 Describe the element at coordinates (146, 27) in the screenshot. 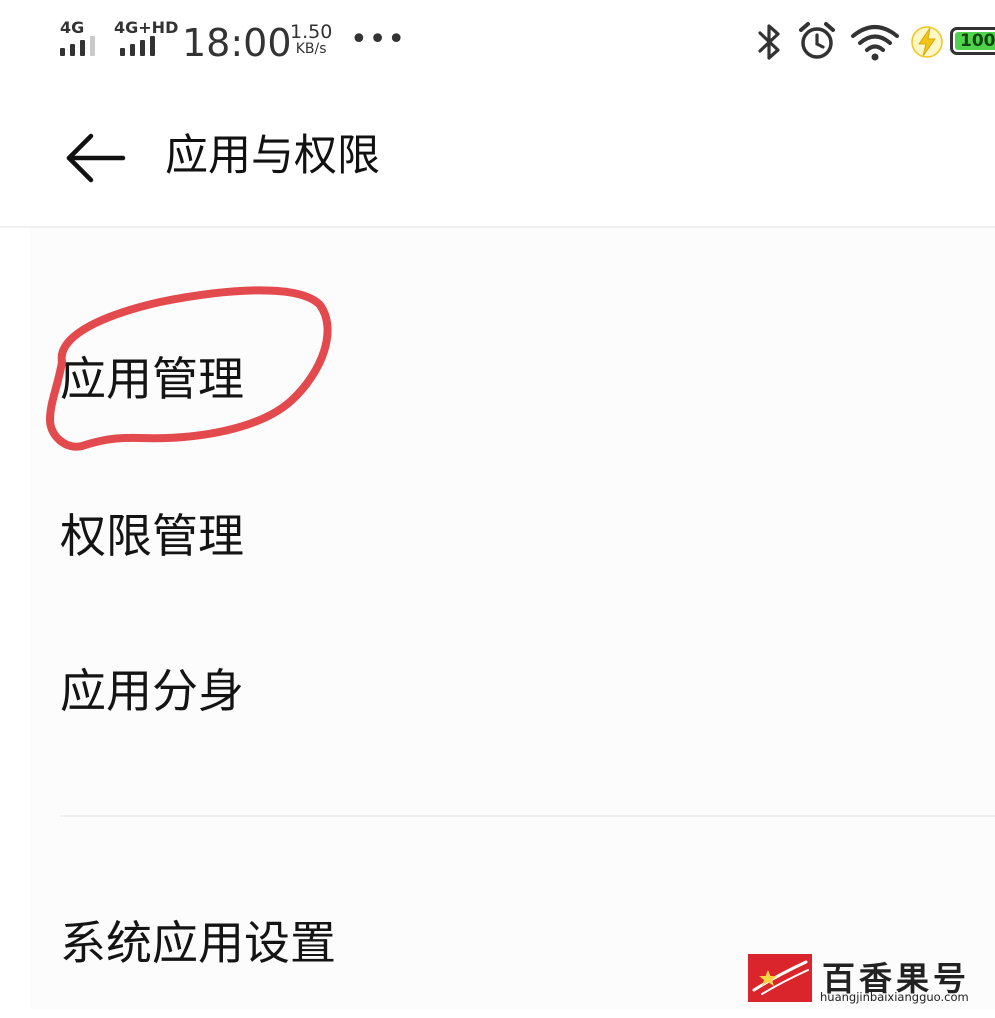

I see `signal-2-label: 4G+HD` at that location.